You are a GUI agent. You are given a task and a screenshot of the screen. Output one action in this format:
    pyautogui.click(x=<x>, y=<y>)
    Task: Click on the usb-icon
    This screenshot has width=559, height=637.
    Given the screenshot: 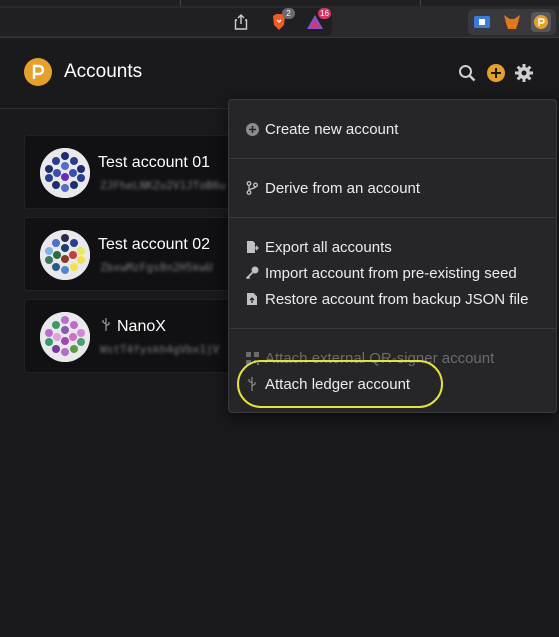 What is the action you would take?
    pyautogui.click(x=106, y=326)
    